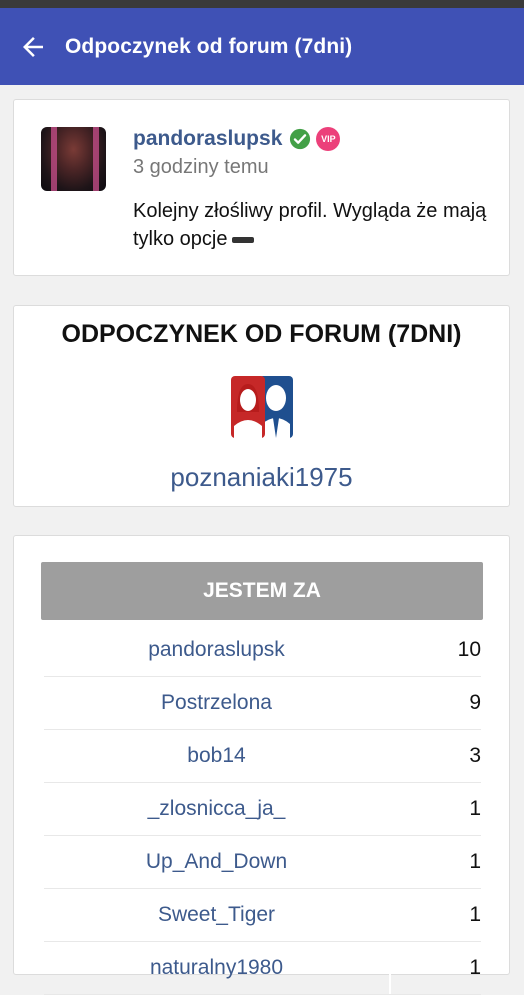 The height and width of the screenshot is (995, 524). I want to click on post-author: pandoraslupsk VIP, so click(237, 139).